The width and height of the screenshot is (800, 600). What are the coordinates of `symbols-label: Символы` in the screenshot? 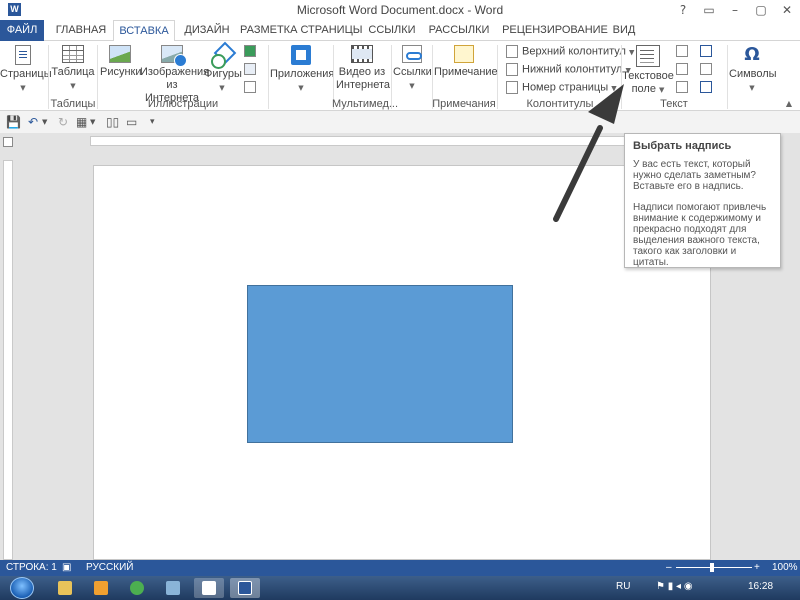 It's located at (753, 74).